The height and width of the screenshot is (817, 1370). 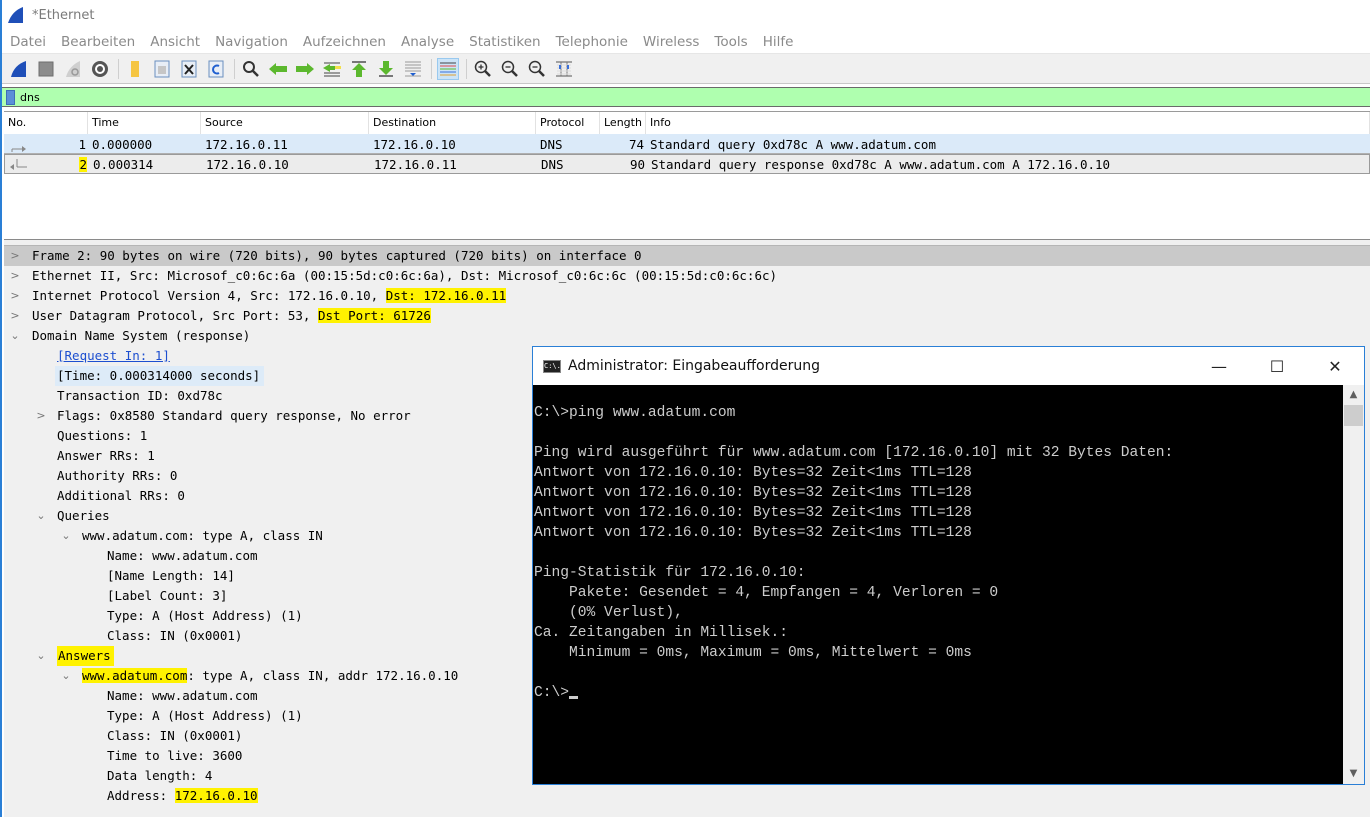 I want to click on menu-statistiken: Statistiken, so click(x=504, y=42).